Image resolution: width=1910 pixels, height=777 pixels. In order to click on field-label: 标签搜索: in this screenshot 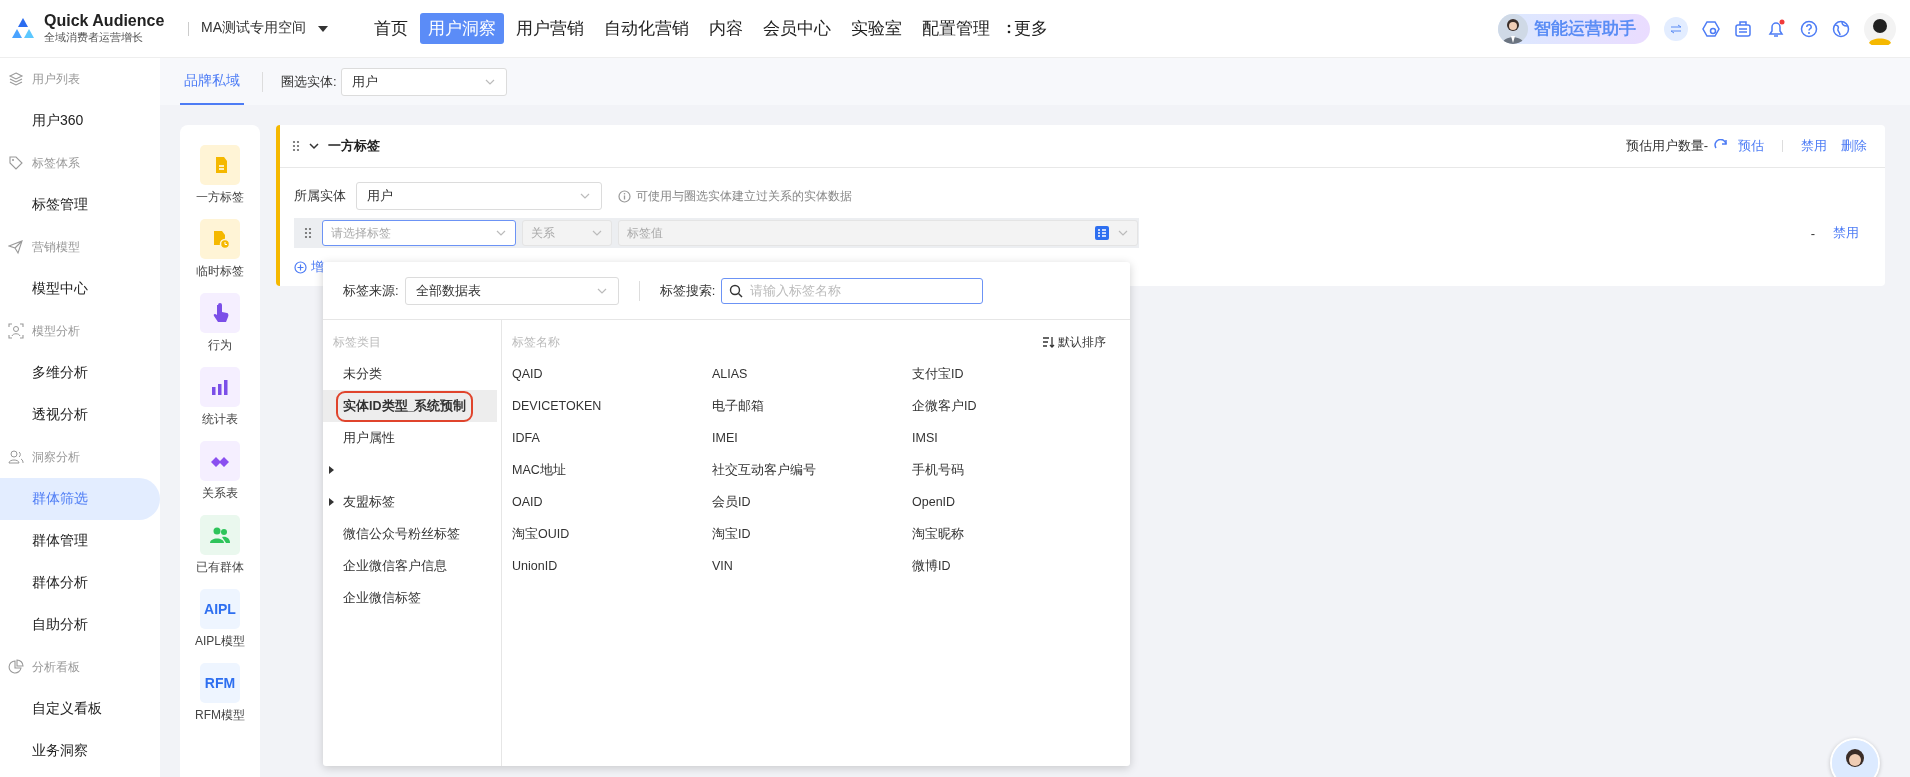, I will do `click(687, 290)`.